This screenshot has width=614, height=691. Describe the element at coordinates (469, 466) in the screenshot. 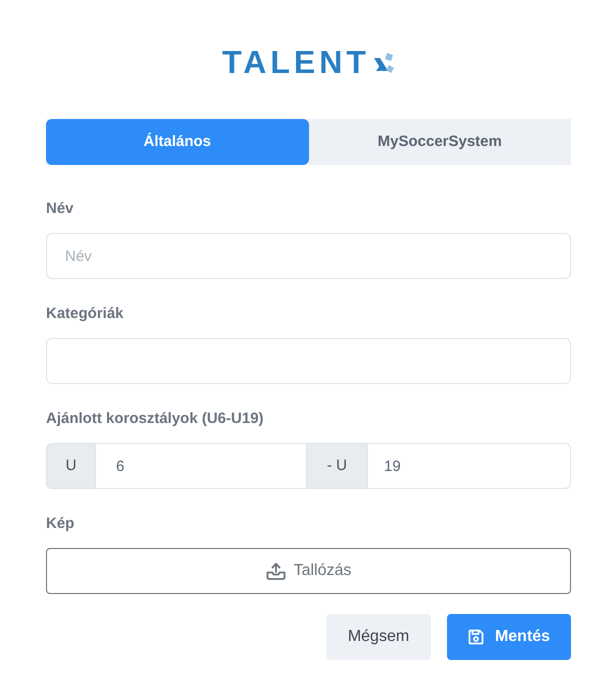

I see `input-field: 19` at that location.